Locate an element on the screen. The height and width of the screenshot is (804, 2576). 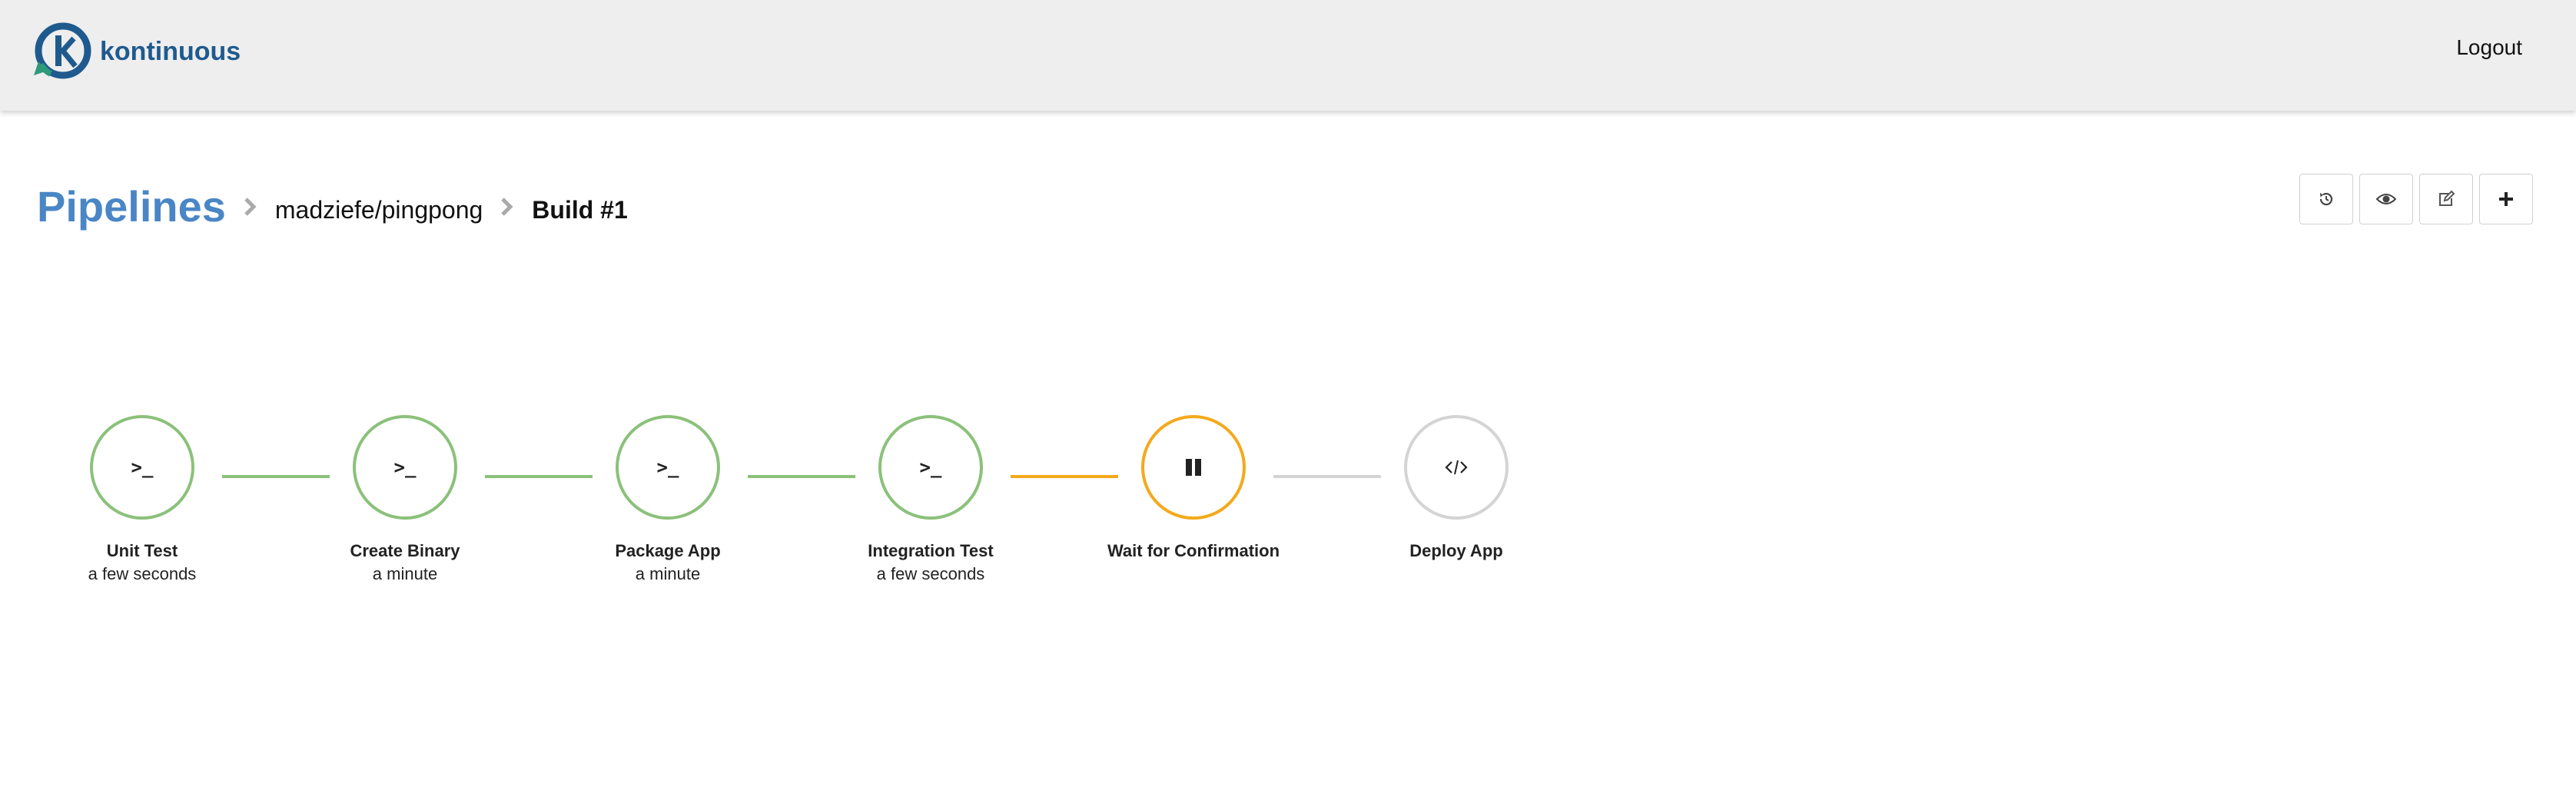
brand-logo: kontinuous is located at coordinates (134, 51).